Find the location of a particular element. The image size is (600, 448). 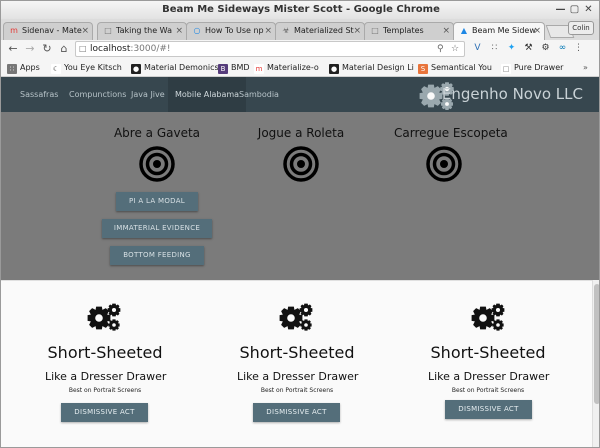

url-host: localhost is located at coordinates (110, 49).